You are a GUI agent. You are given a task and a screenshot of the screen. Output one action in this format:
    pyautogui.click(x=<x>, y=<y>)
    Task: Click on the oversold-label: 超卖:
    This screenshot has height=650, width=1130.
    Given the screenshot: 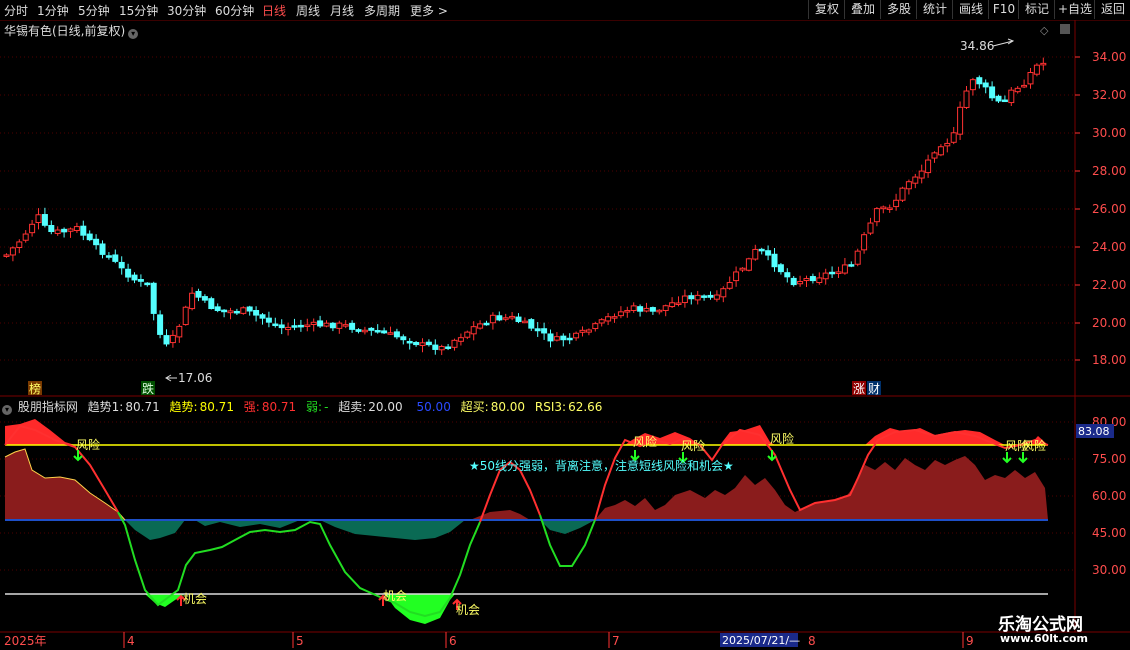 What is the action you would take?
    pyautogui.click(x=352, y=407)
    